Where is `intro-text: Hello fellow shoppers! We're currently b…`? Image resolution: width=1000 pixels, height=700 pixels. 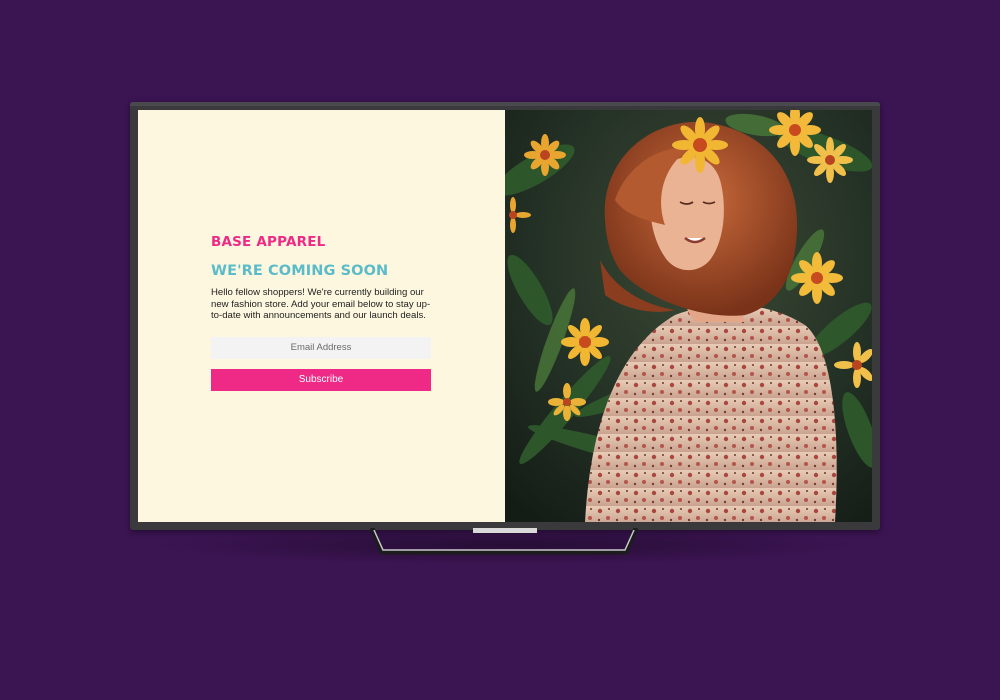 intro-text: Hello fellow shoppers! We're currently b… is located at coordinates (321, 304).